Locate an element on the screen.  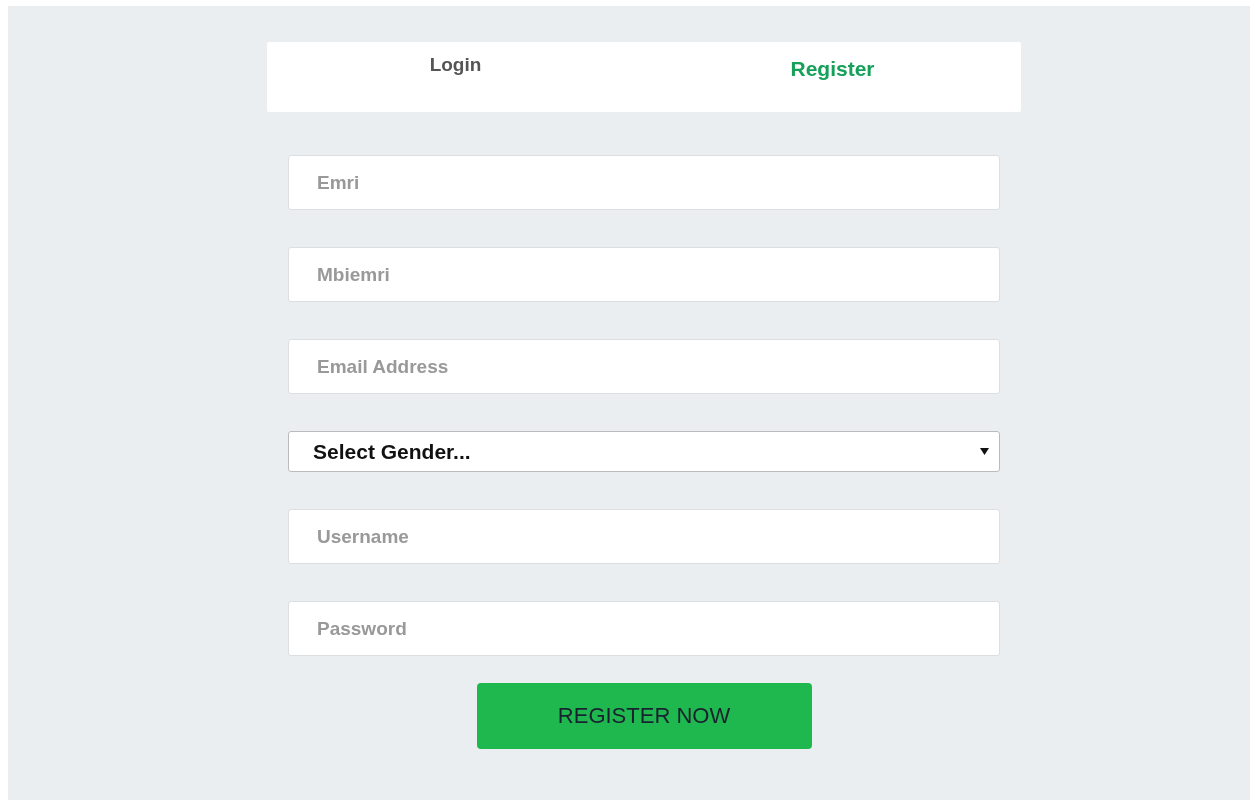
input-field: Emri is located at coordinates (644, 182).